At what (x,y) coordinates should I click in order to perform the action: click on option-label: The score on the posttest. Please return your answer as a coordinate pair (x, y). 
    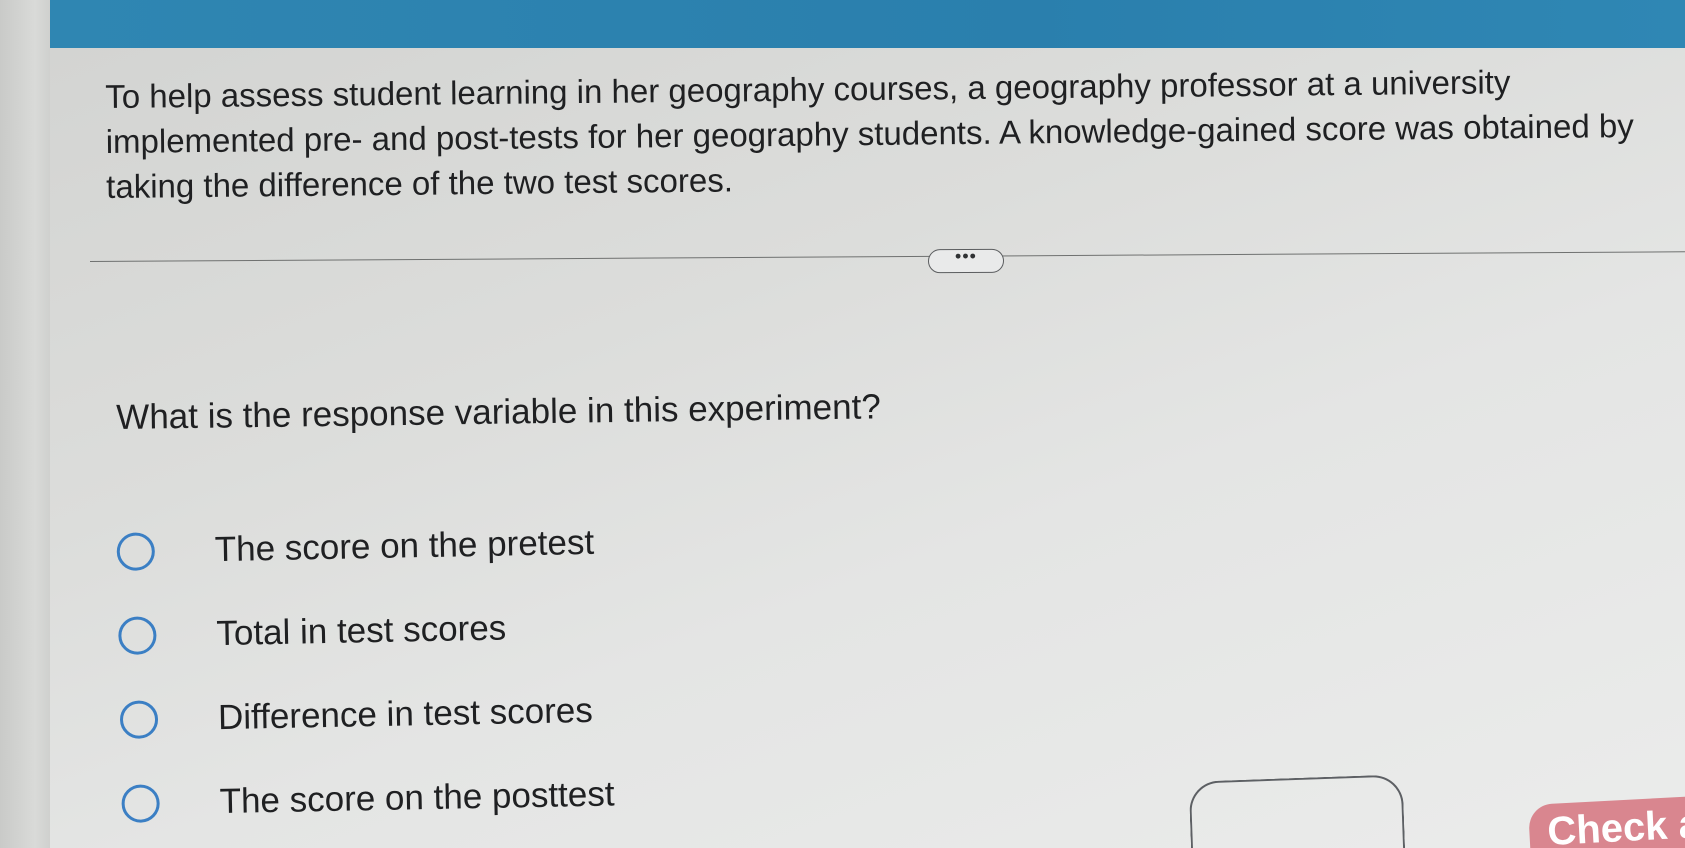
    Looking at the image, I should click on (417, 798).